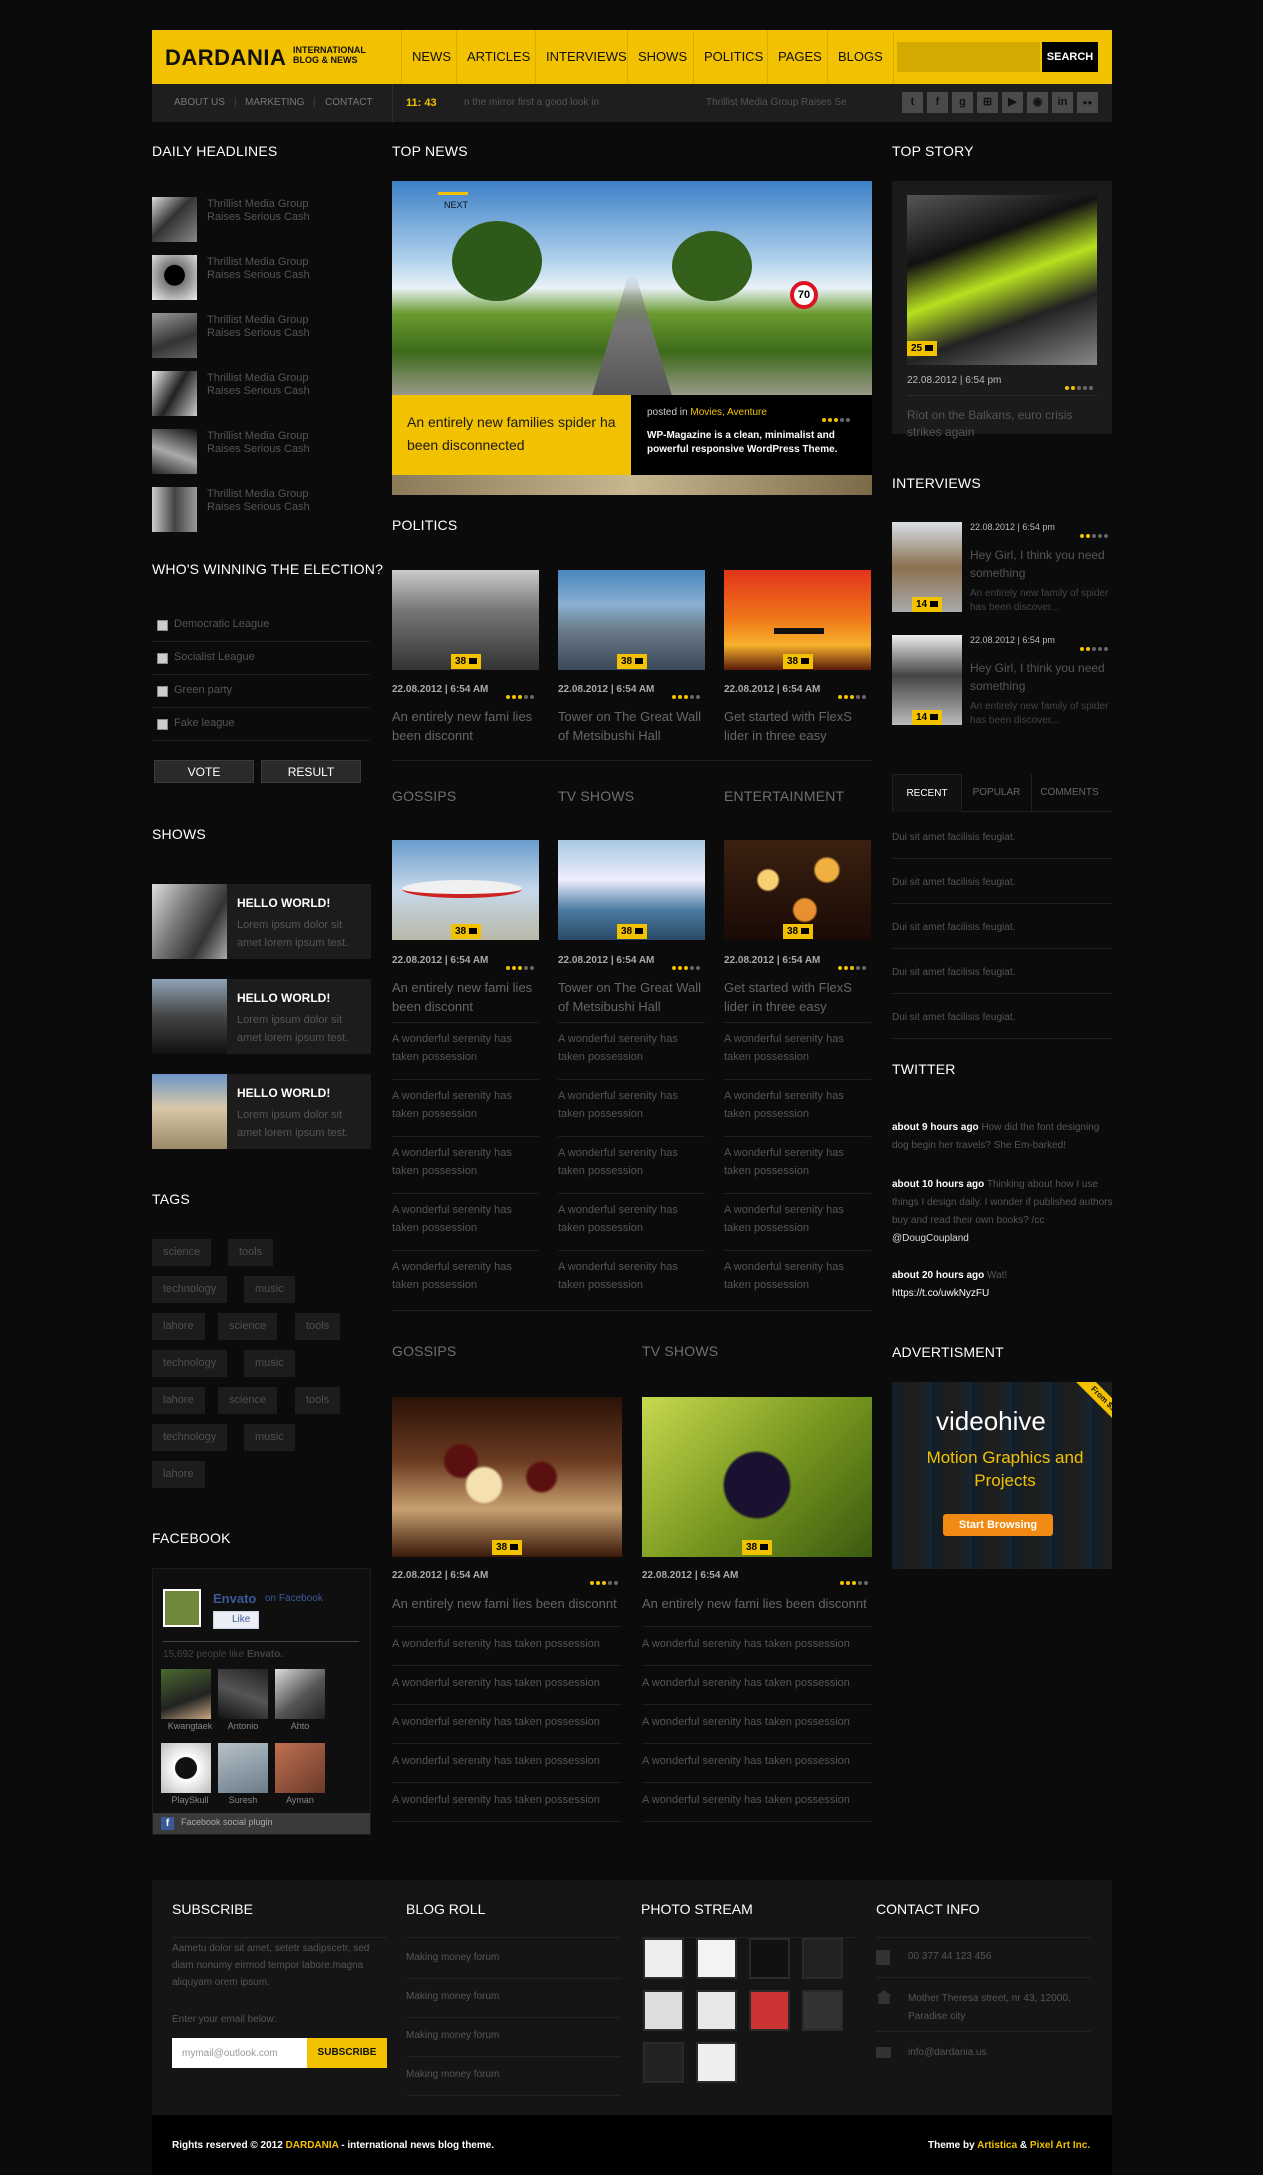  Describe the element at coordinates (507, 1477) in the screenshot. I see `gossips-image` at that location.